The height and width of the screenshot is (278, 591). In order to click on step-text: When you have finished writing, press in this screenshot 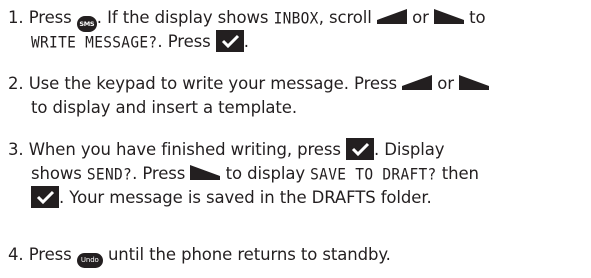, I will do `click(184, 149)`.